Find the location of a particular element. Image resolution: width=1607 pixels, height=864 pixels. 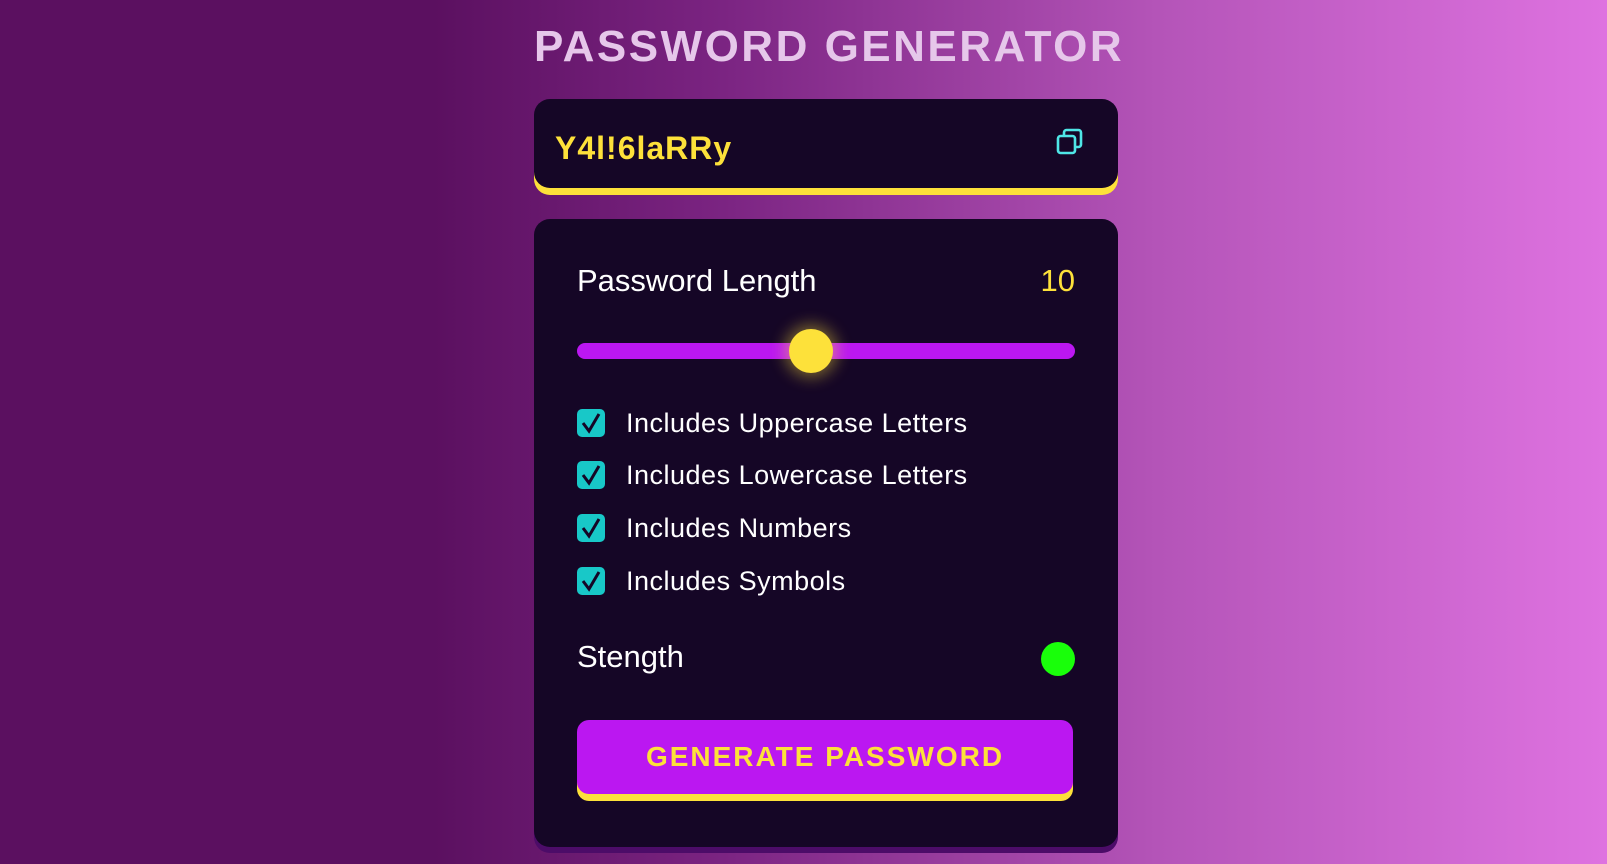

generate-button: GENERATE PASSWORD is located at coordinates (825, 757).